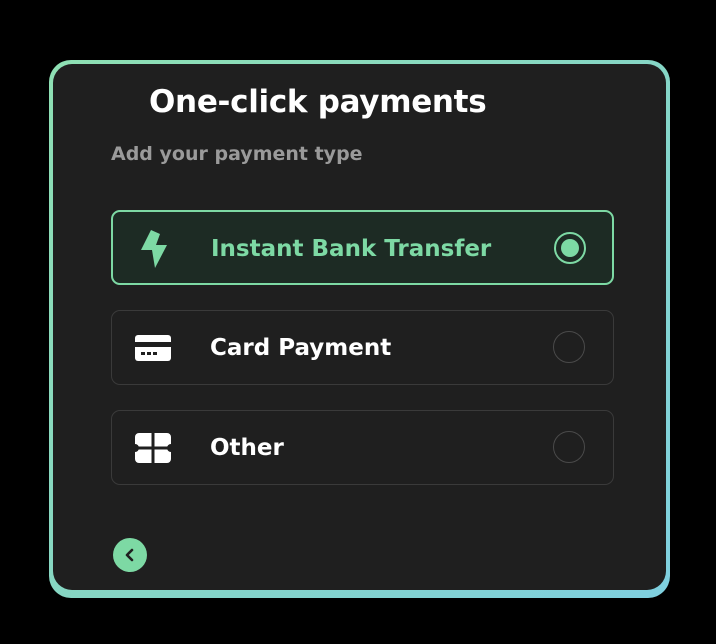 The image size is (716, 644). I want to click on chevron-left-icon, so click(130, 555).